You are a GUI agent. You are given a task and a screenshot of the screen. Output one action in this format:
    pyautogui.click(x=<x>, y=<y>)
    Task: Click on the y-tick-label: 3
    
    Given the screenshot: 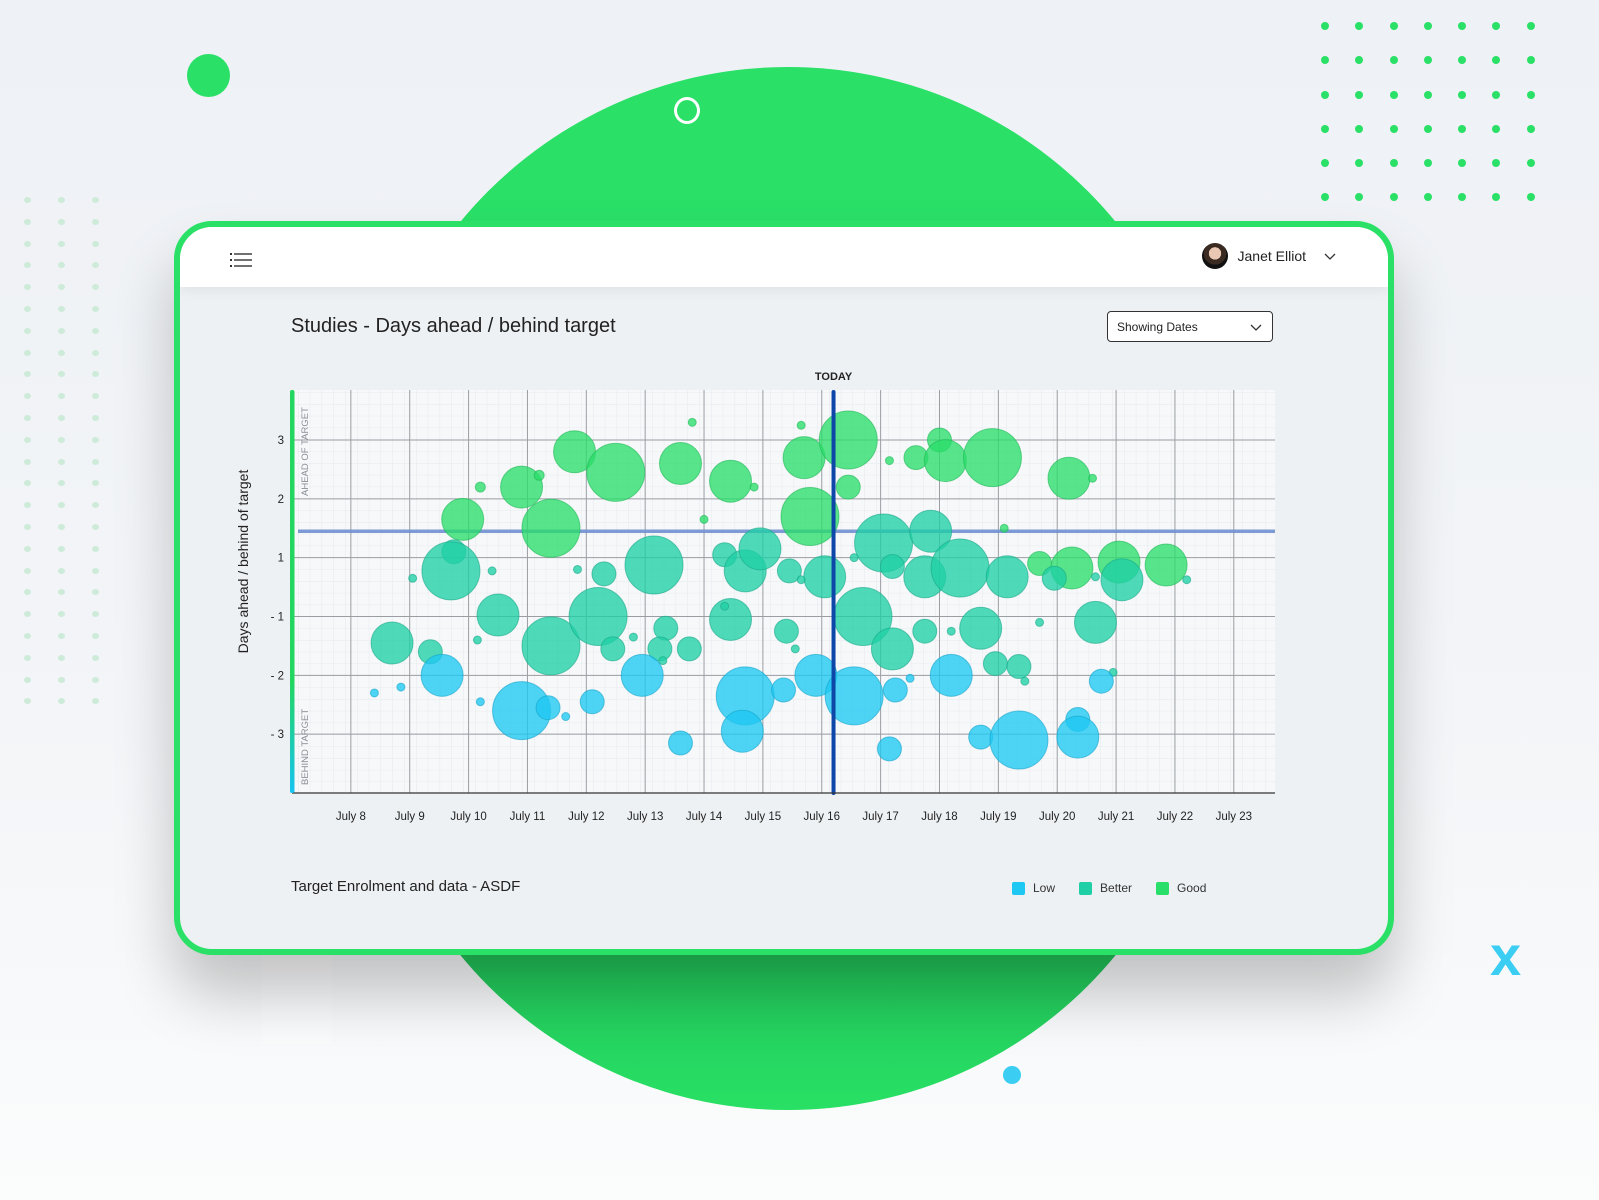 What is the action you would take?
    pyautogui.click(x=281, y=441)
    